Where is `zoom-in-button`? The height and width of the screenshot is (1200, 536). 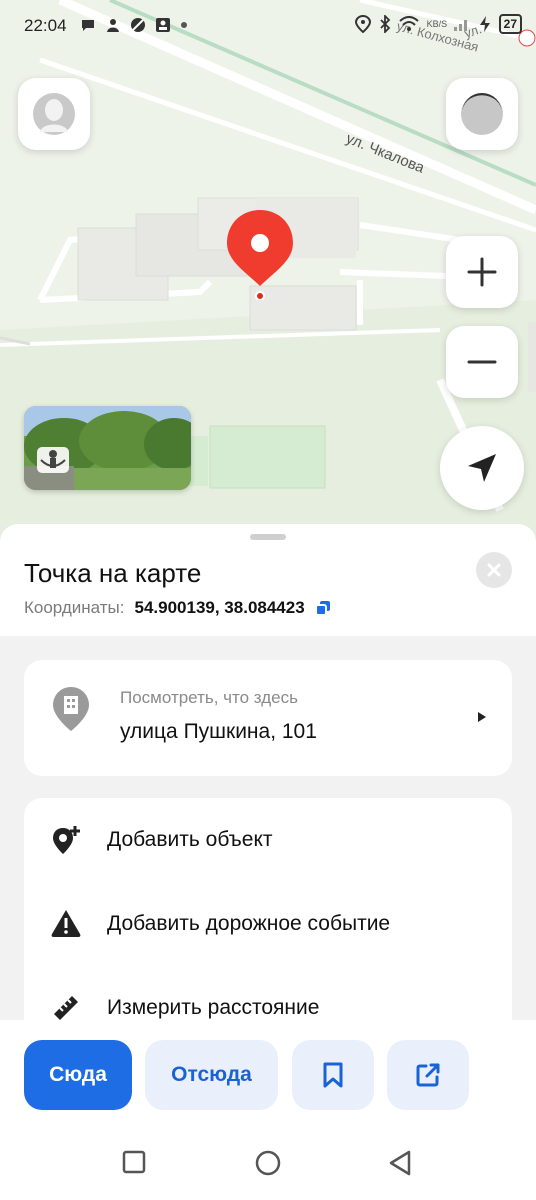 zoom-in-button is located at coordinates (482, 272).